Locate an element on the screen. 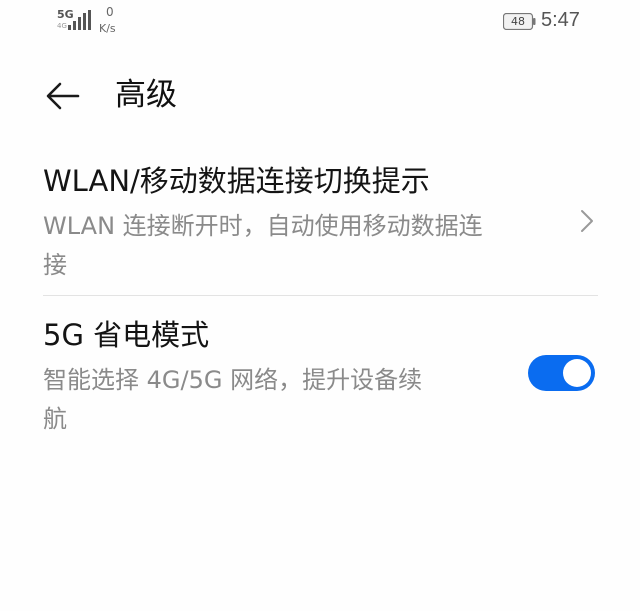 The image size is (640, 611). setting-title: 5G 省电模式 is located at coordinates (126, 335).